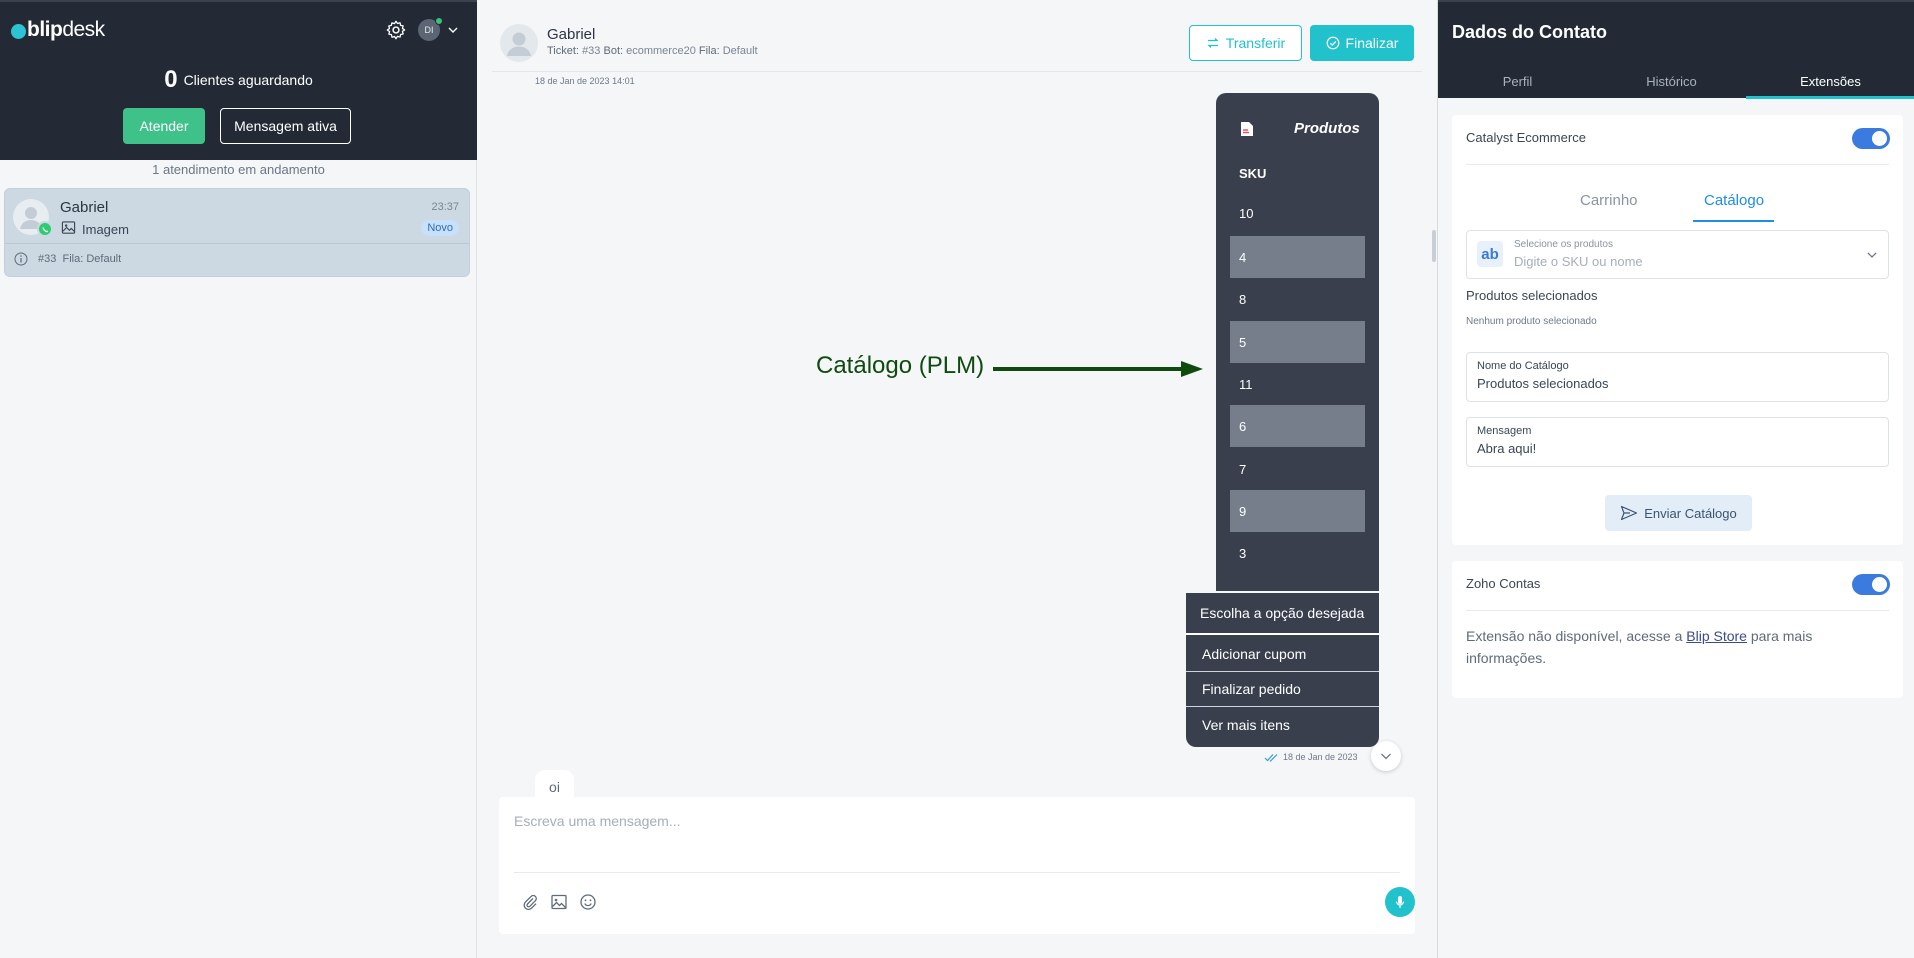 This screenshot has height=958, width=1914. I want to click on gear-icon, so click(396, 30).